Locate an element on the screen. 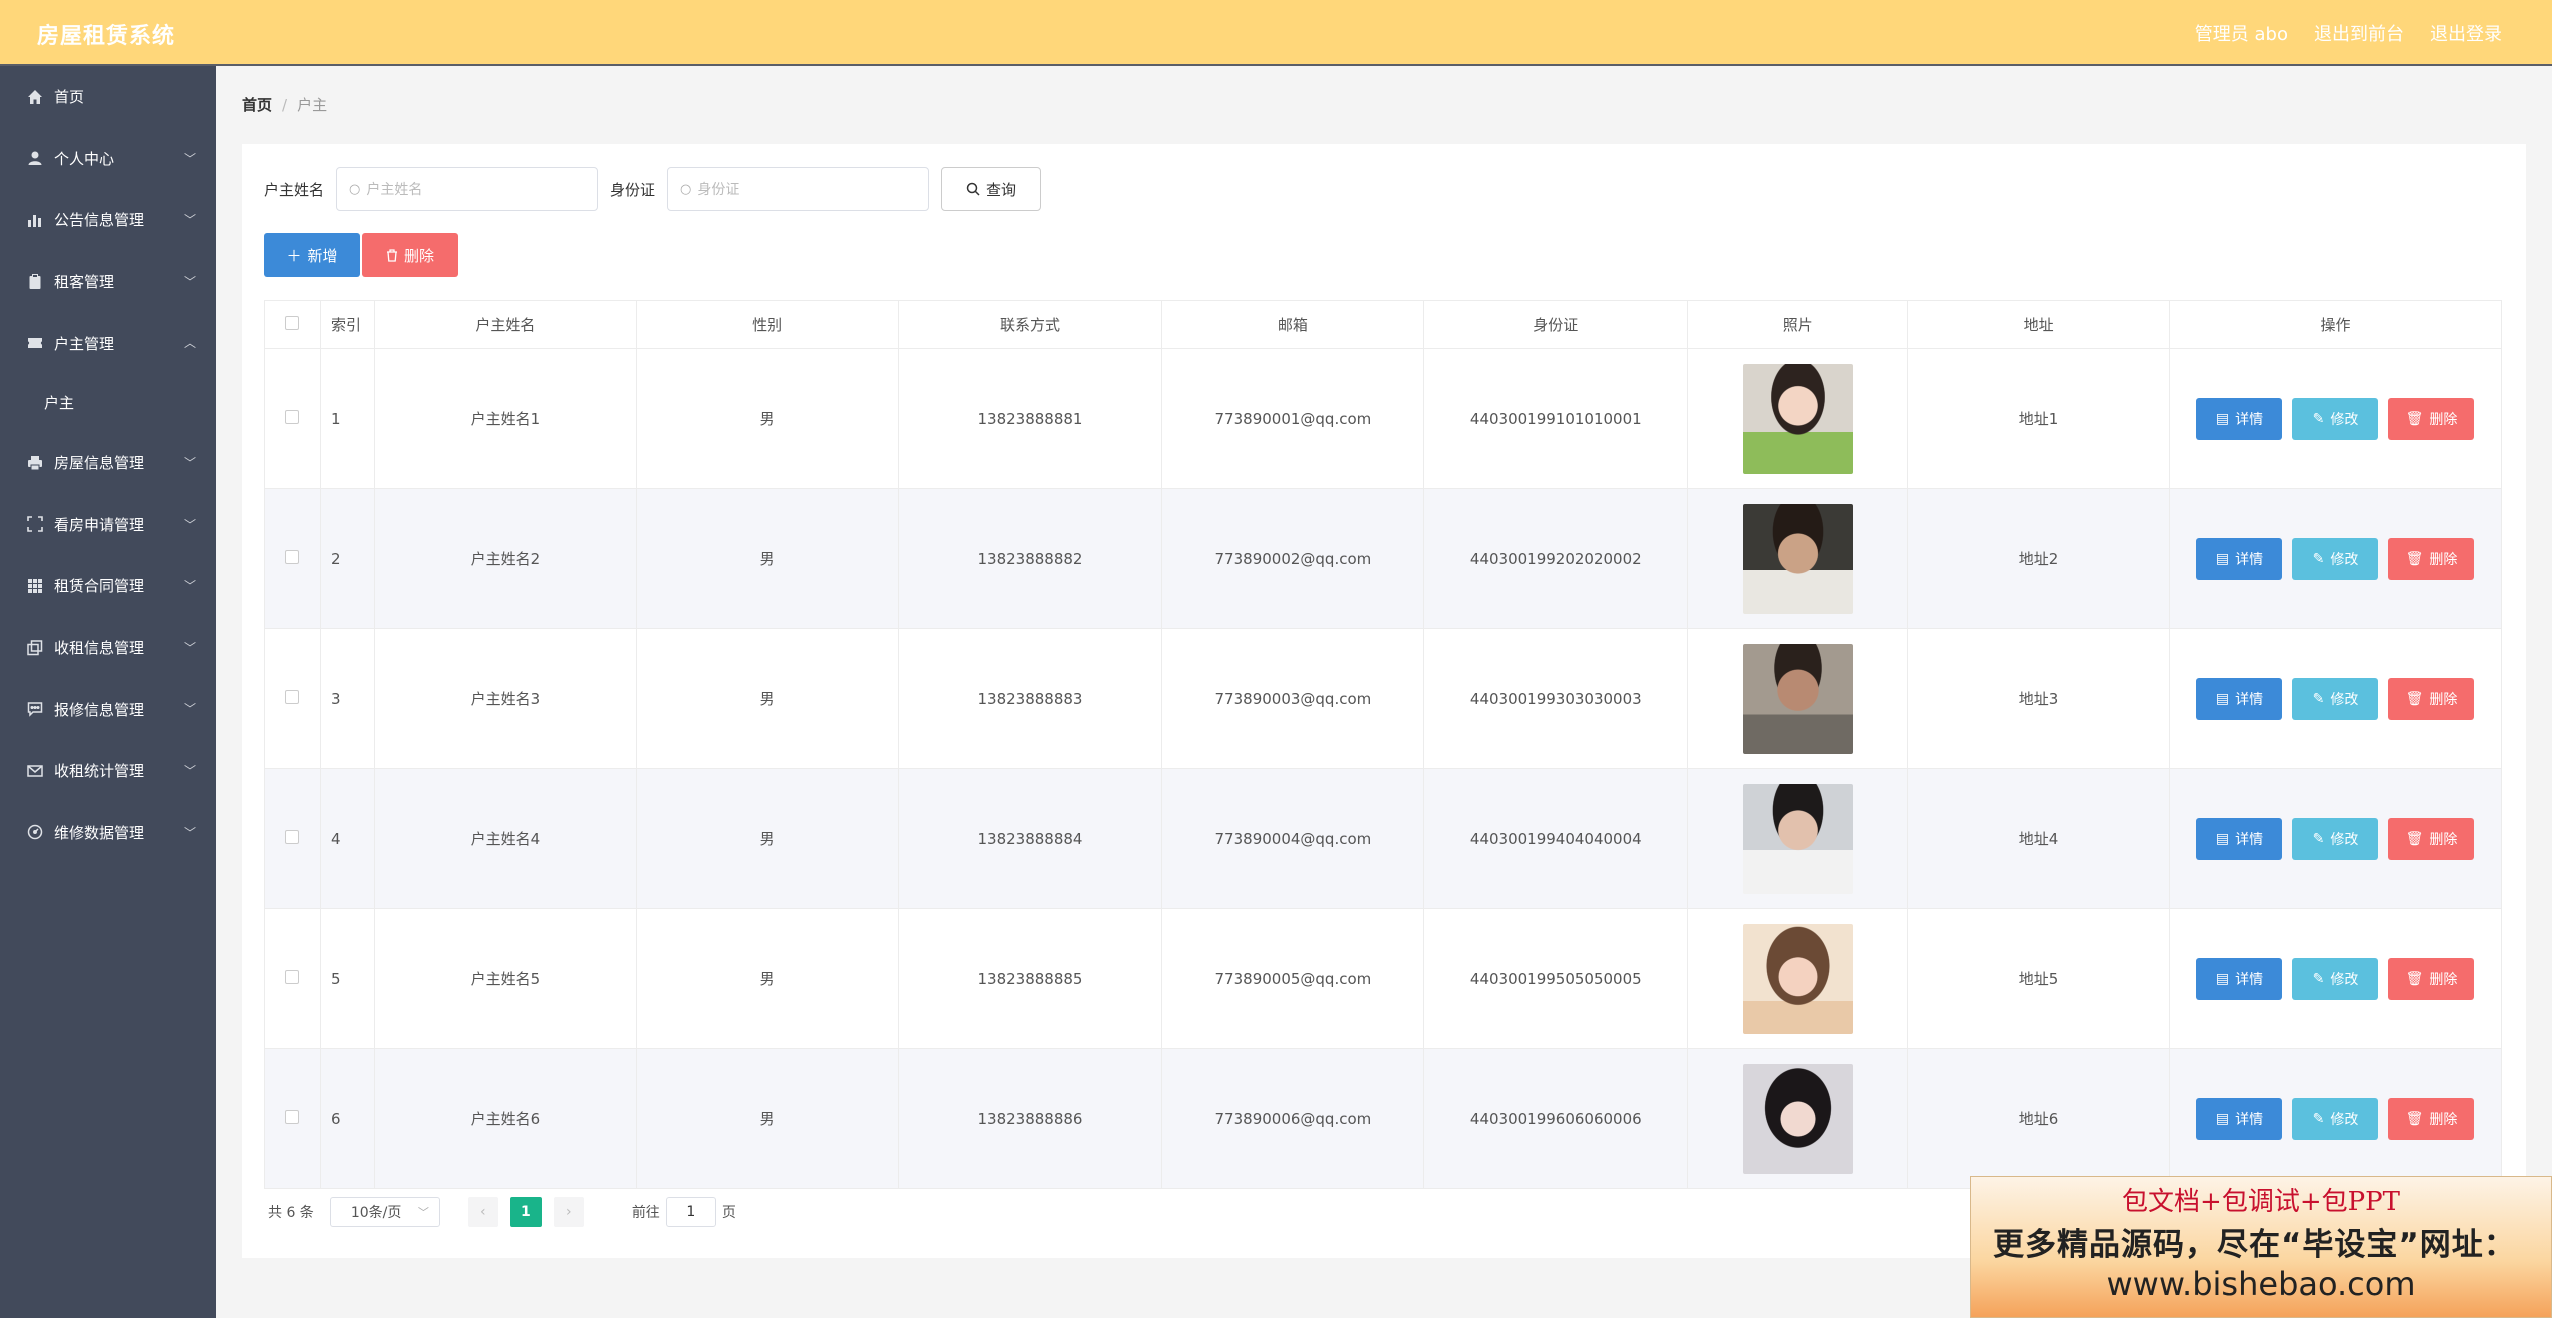  owner-photo is located at coordinates (1797, 698).